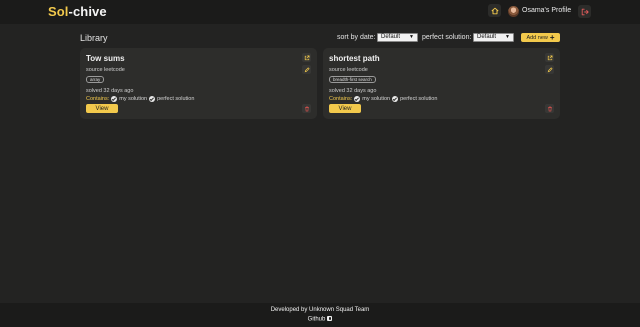 This screenshot has height=327, width=640. Describe the element at coordinates (320, 310) in the screenshot. I see `footer-credit: Developed by Unknown Squad Team` at that location.